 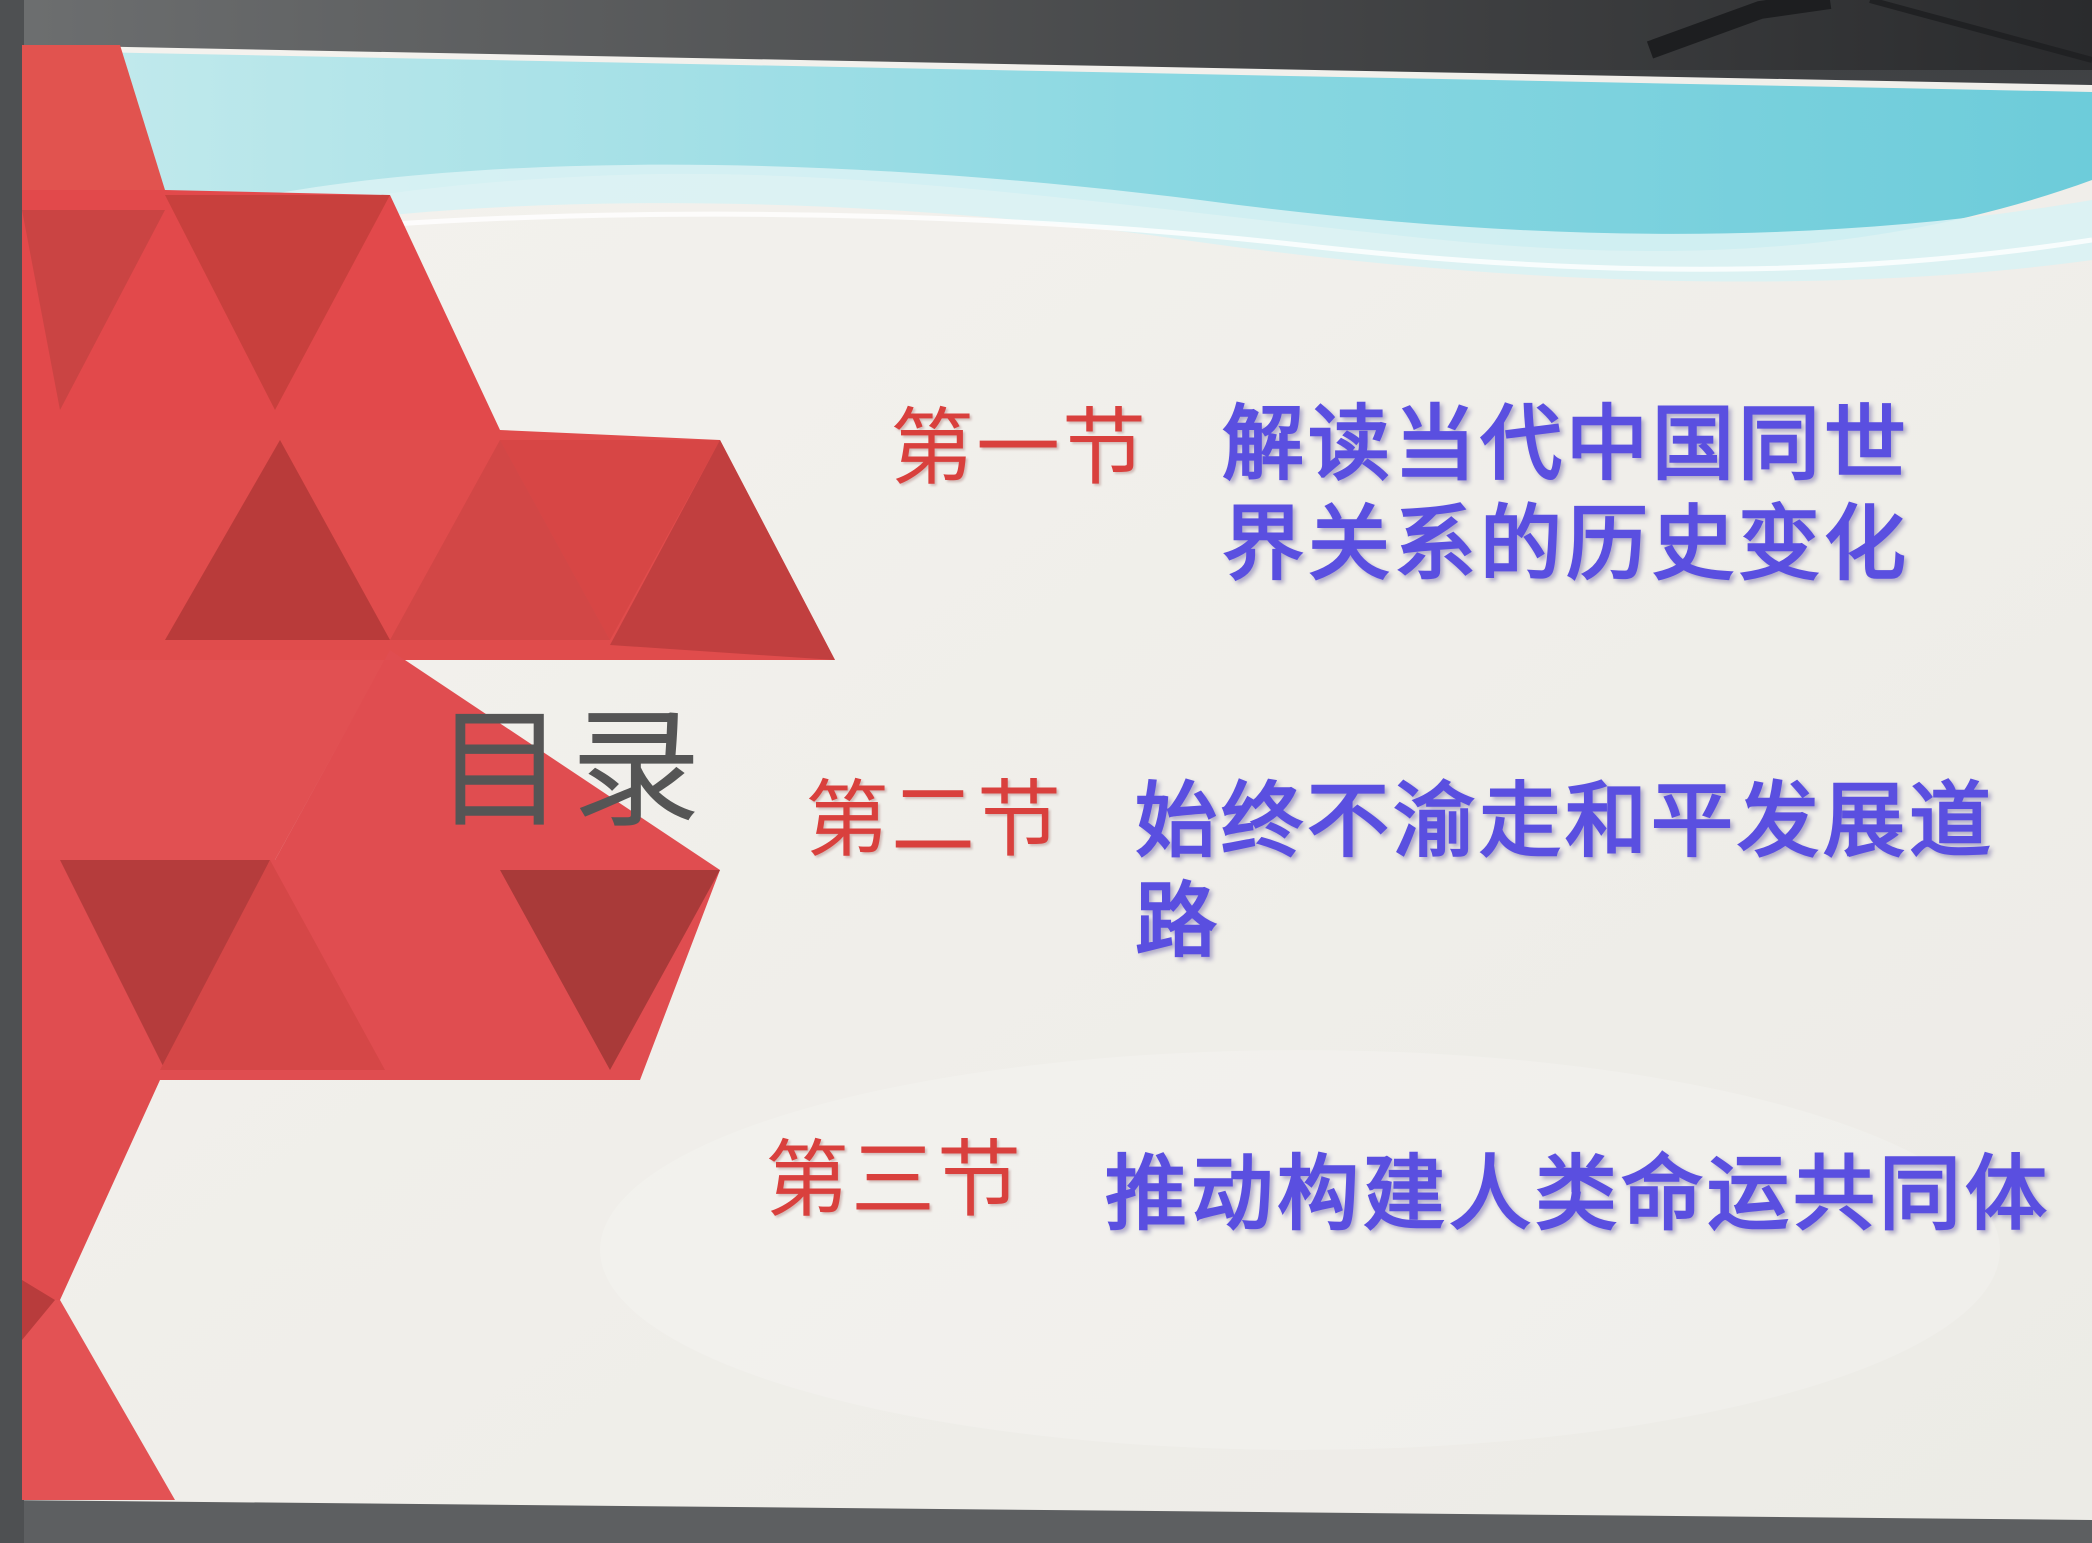 I want to click on section-1-title: 解读当代中国同世界关系的历史变化, so click(x=1566, y=494).